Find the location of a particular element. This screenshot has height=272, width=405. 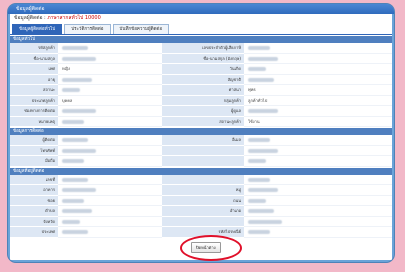

field-label: อีเมล is located at coordinates (203, 140).